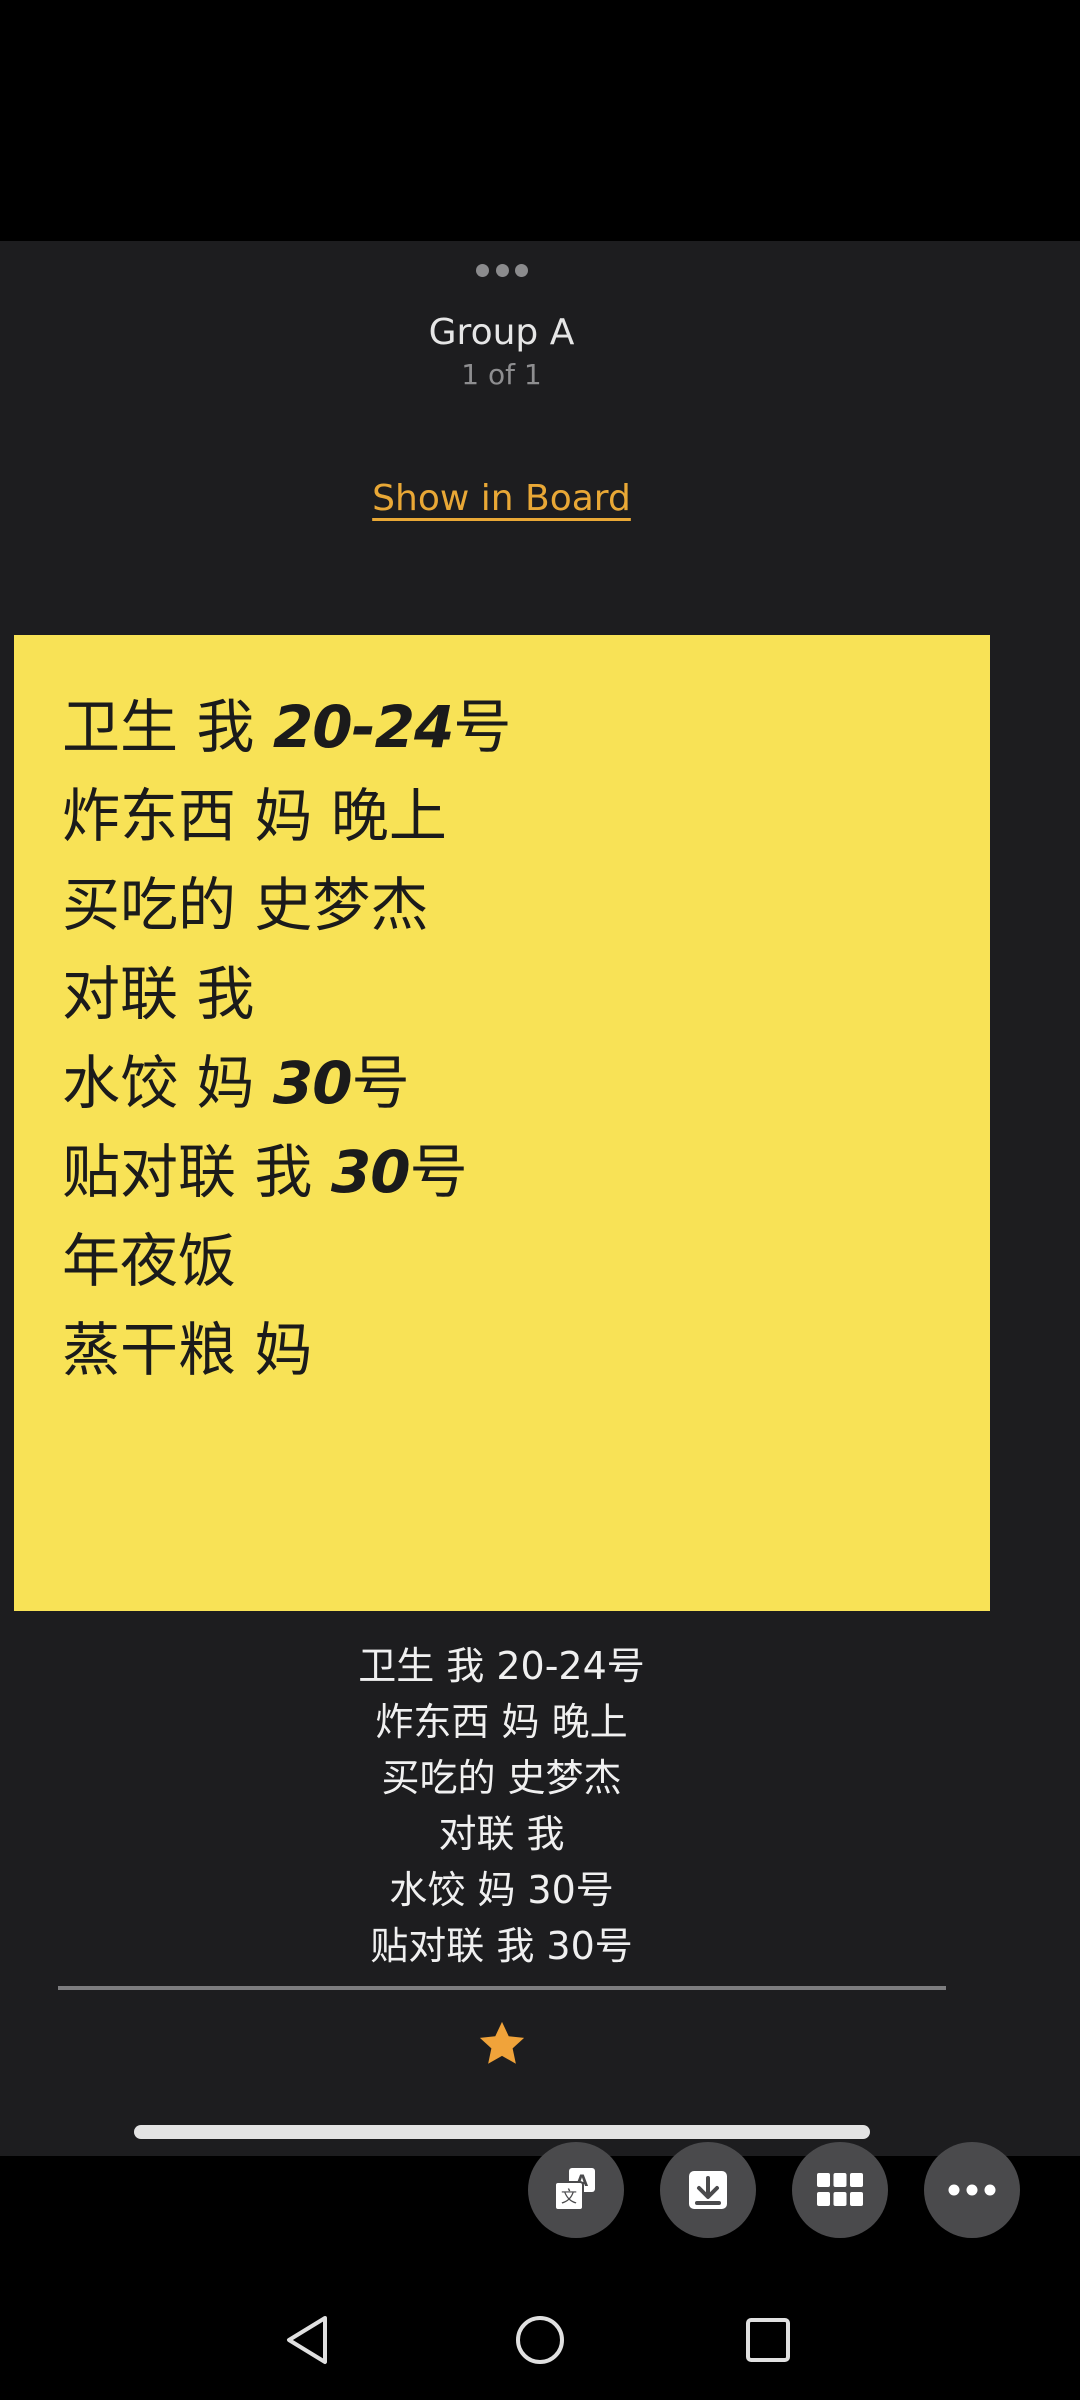  What do you see at coordinates (501, 1666) in the screenshot?
I see `transcription-line: 卫生 我 20-24号` at bounding box center [501, 1666].